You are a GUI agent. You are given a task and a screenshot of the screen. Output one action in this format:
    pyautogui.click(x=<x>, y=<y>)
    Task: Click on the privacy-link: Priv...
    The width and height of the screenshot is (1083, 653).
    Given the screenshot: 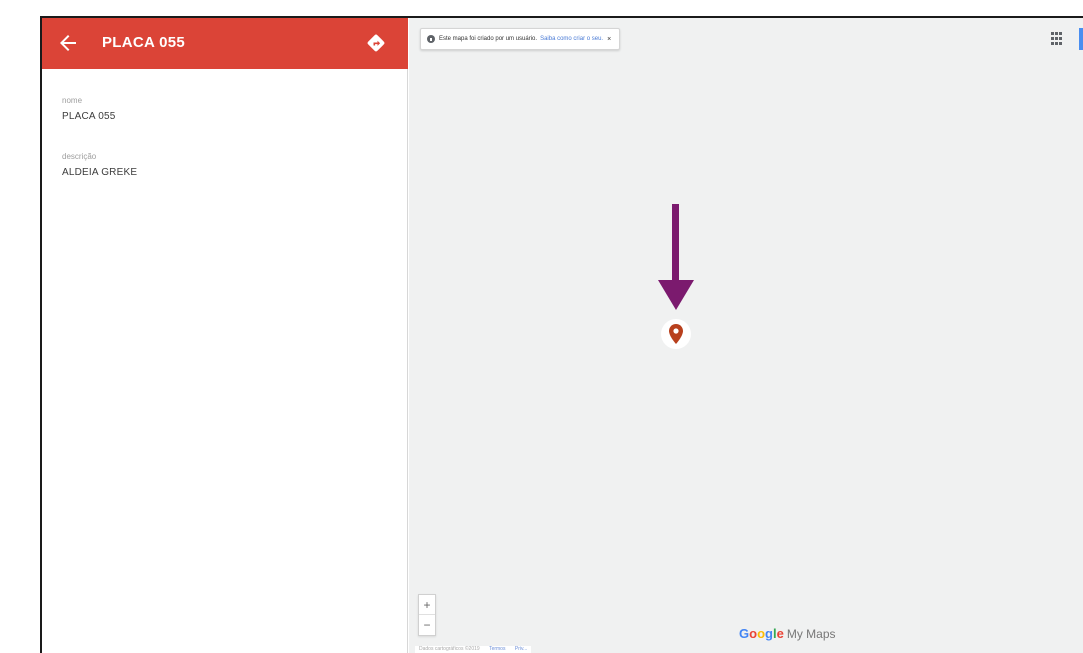 What is the action you would take?
    pyautogui.click(x=521, y=649)
    